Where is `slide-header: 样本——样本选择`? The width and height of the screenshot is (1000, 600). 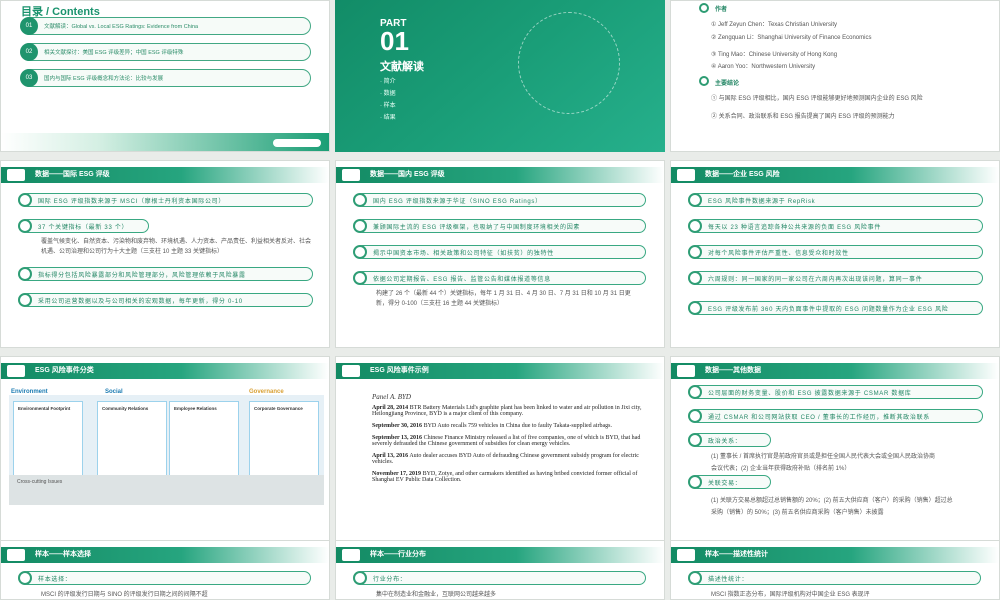
slide-header: 样本——样本选择 is located at coordinates (165, 555).